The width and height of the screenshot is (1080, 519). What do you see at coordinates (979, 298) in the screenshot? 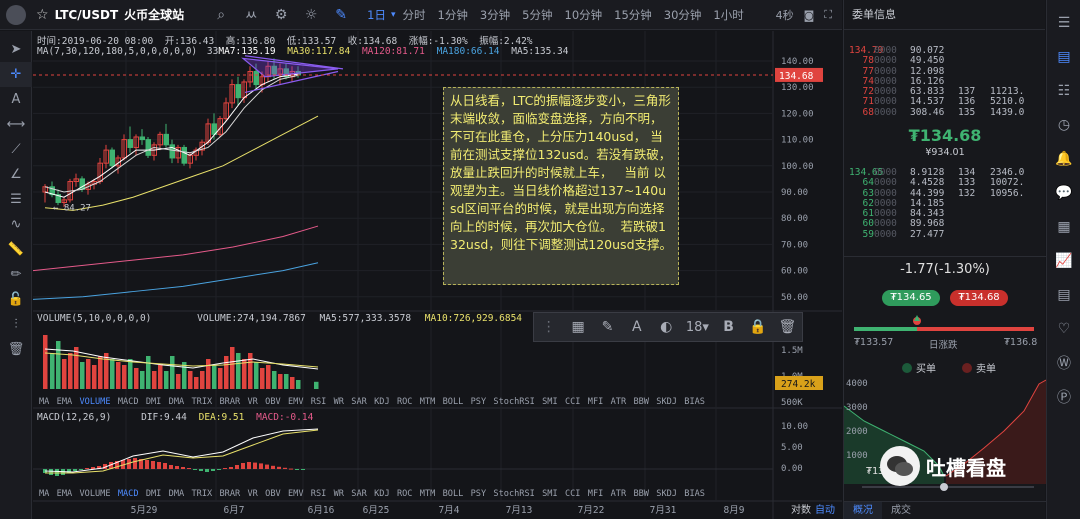
I see `ask-price-pill: ₮134.68` at bounding box center [979, 298].